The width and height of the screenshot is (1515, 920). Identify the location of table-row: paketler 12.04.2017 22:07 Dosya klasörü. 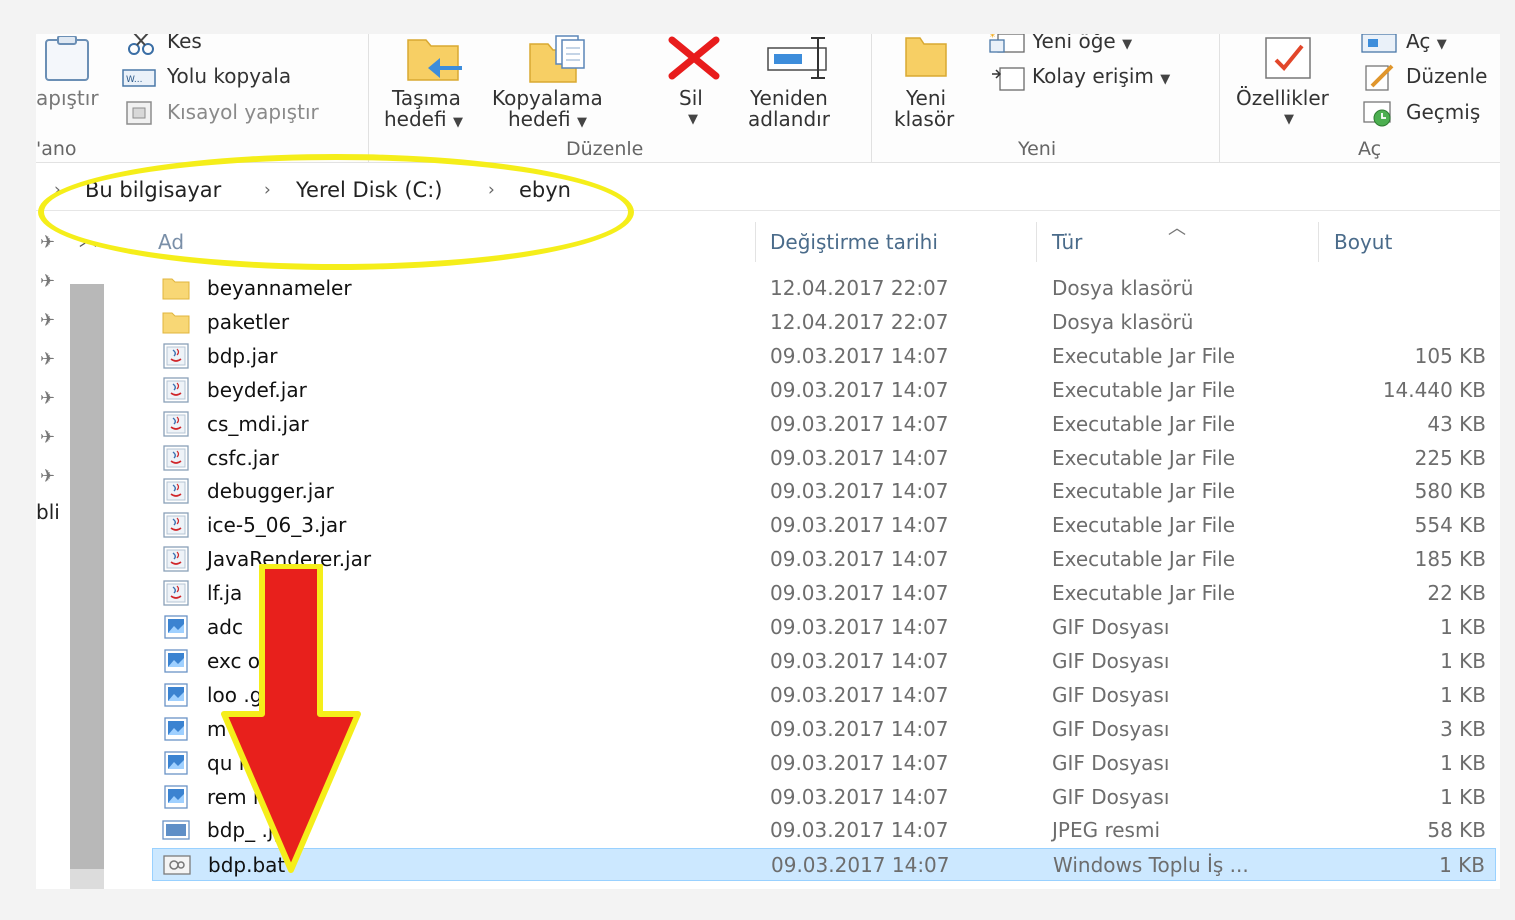
(824, 322).